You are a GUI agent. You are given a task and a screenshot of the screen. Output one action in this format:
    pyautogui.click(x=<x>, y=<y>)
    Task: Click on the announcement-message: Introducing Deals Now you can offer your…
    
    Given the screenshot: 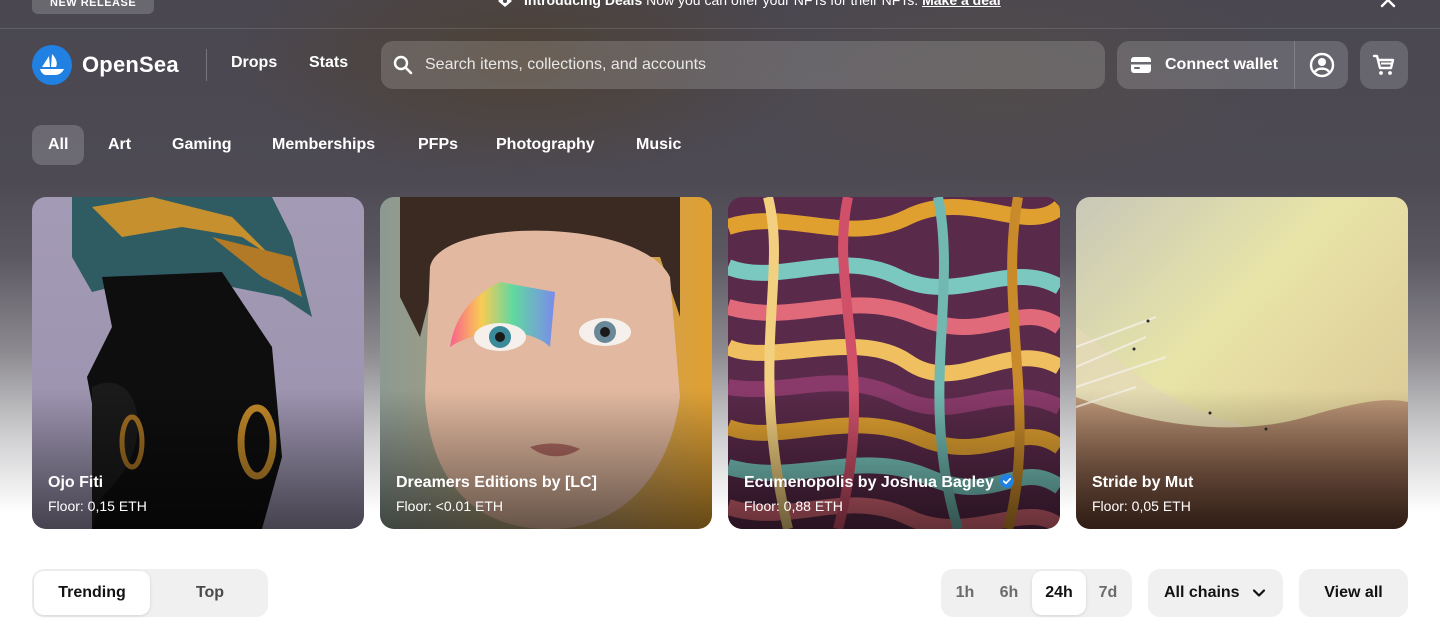 What is the action you would take?
    pyautogui.click(x=748, y=4)
    